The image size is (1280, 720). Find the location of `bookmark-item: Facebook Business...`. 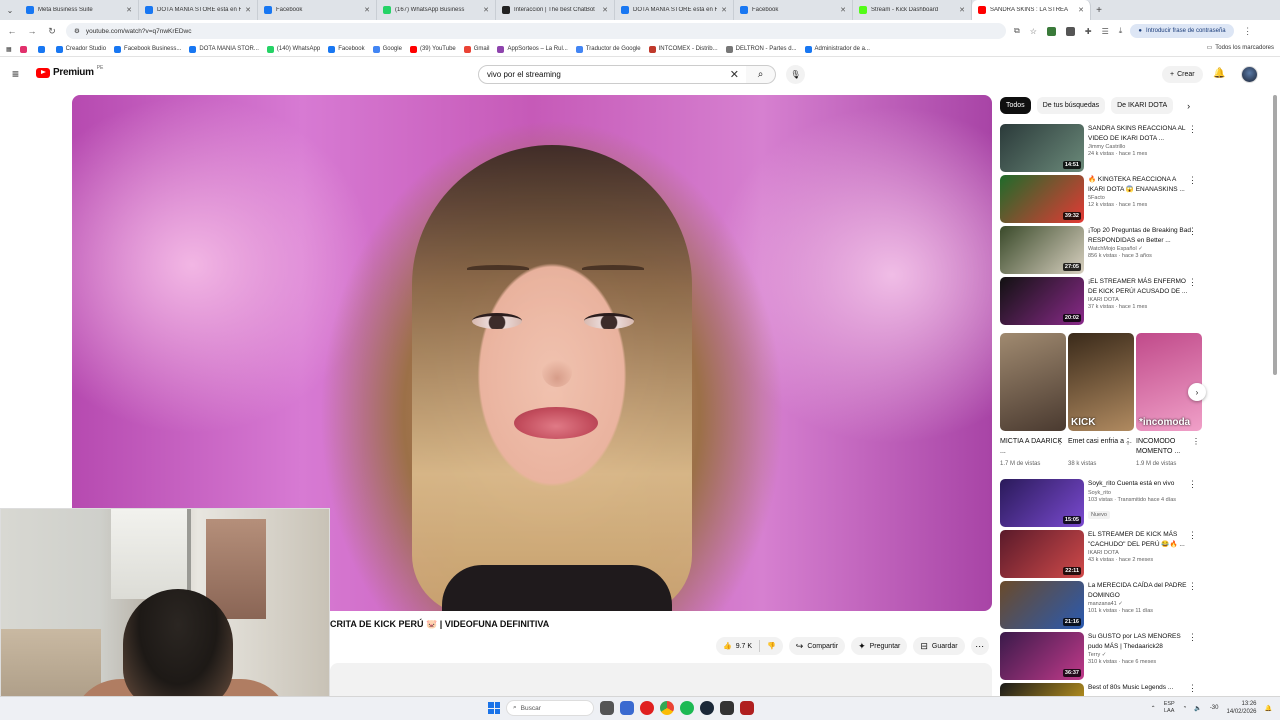

bookmark-item: Facebook Business... is located at coordinates (147, 49).